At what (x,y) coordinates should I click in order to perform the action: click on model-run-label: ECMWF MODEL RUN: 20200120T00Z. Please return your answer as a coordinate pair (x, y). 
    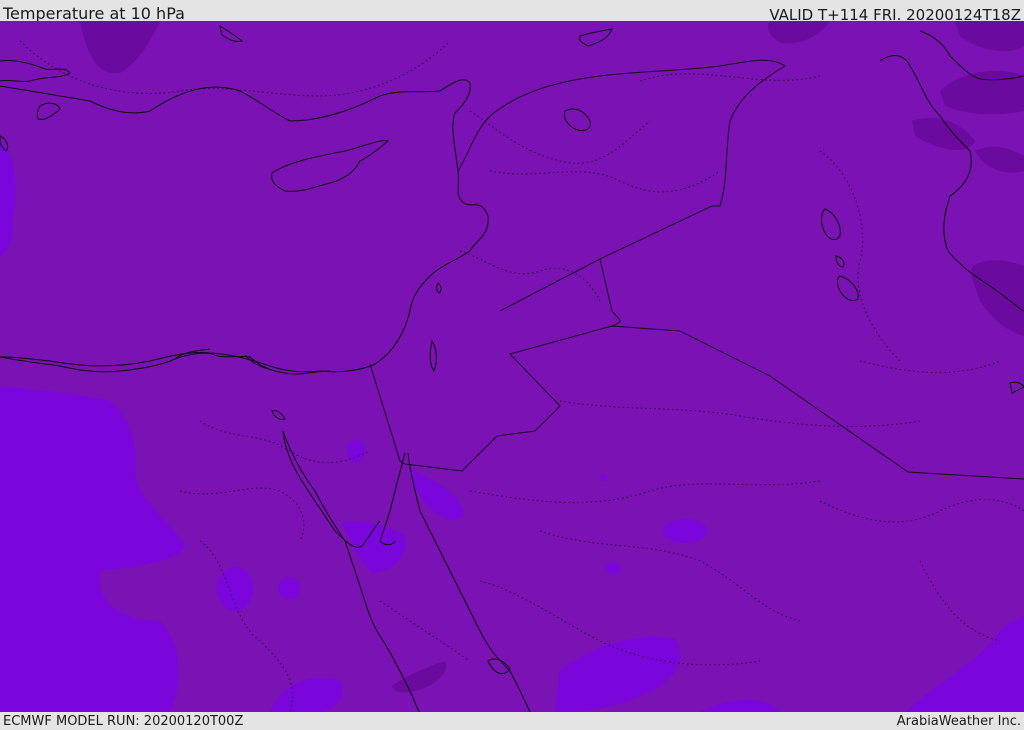
    Looking at the image, I should click on (123, 721).